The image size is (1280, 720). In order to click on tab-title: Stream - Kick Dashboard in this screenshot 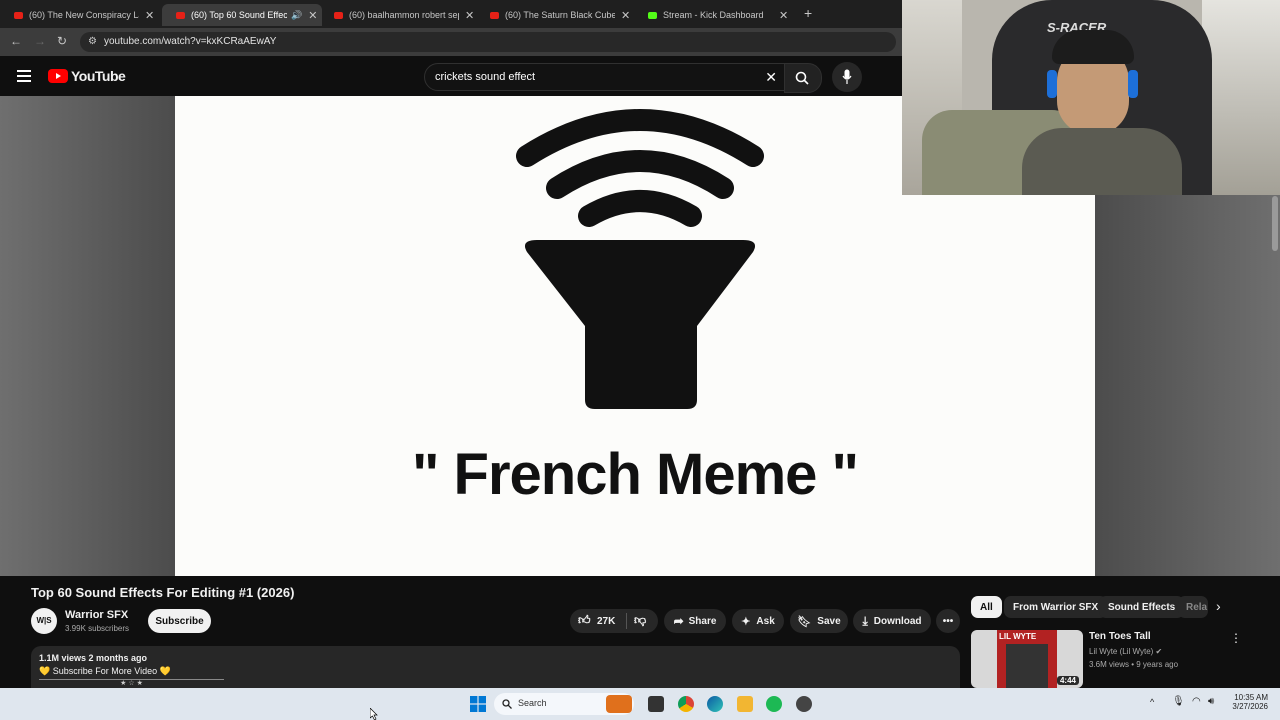, I will do `click(713, 15)`.